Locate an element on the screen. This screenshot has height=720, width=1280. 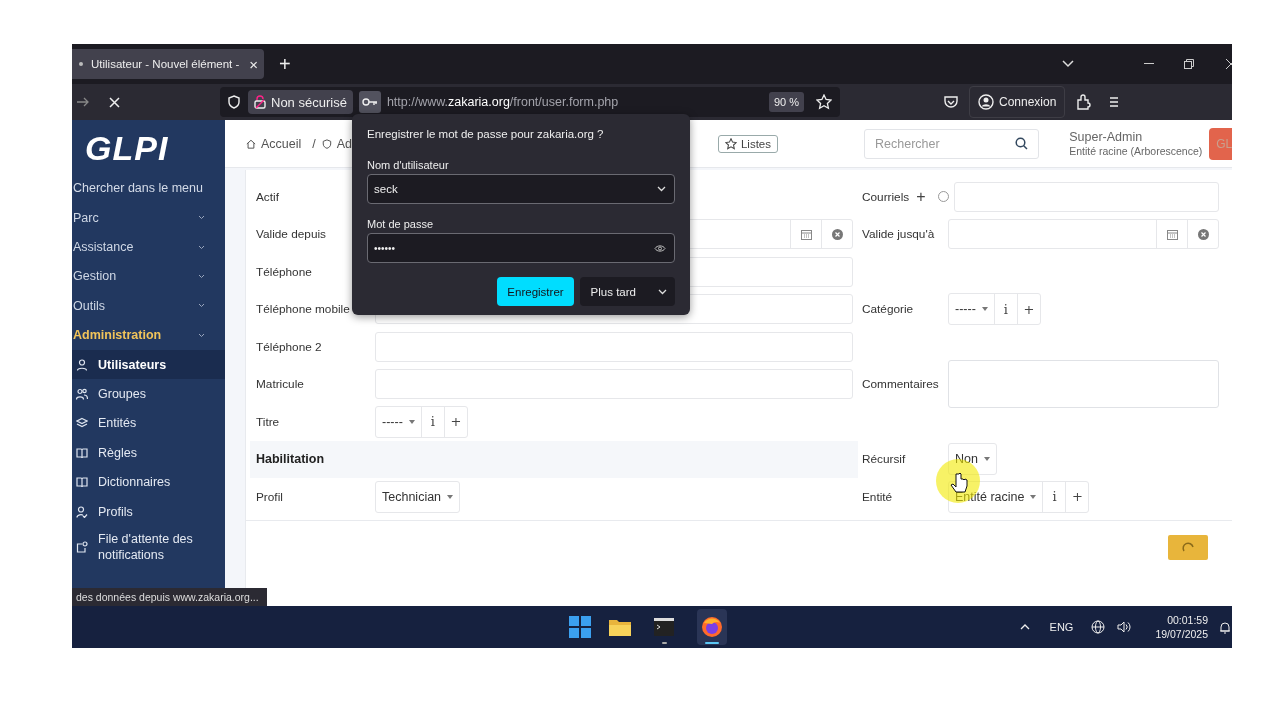
field-label: Téléphone mobile is located at coordinates (303, 310).